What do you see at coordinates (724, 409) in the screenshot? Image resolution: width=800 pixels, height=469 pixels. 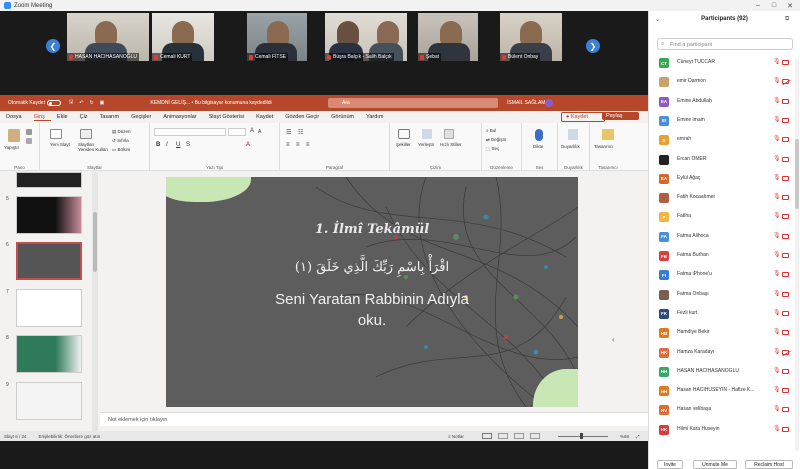 I see `participant-row: HV Hasan velibaşa 🎙︎` at bounding box center [724, 409].